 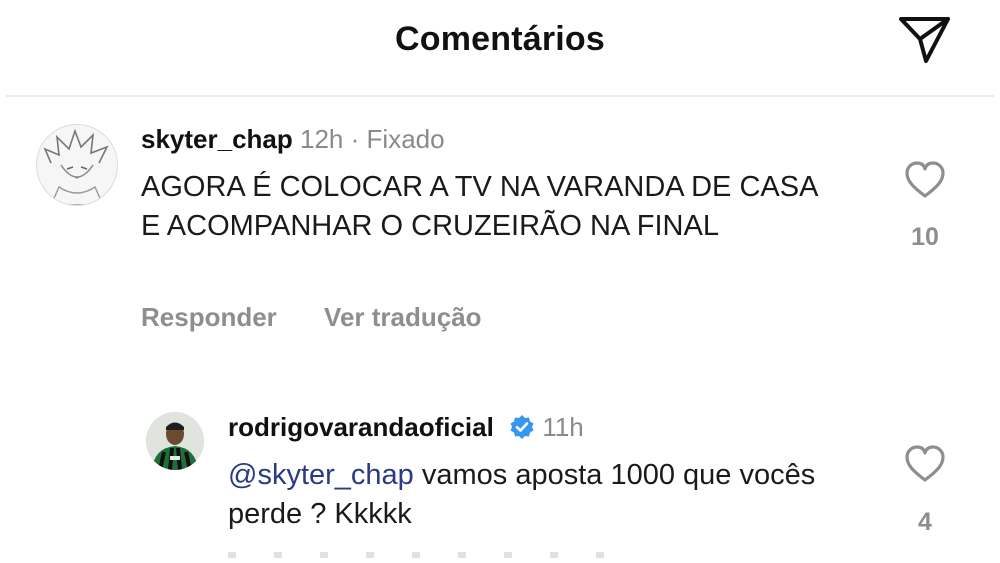 I want to click on like-count: 4, so click(x=925, y=522).